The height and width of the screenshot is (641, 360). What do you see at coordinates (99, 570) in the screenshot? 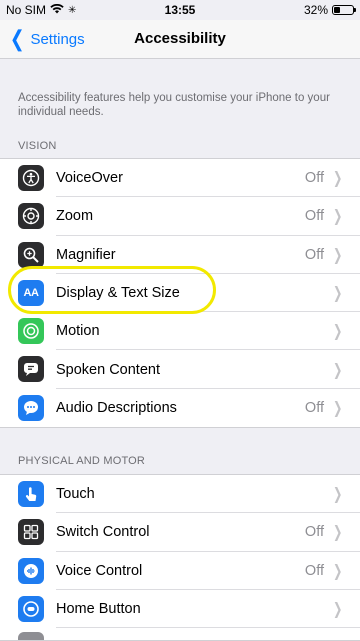
I see `row-label: Voice Control` at bounding box center [99, 570].